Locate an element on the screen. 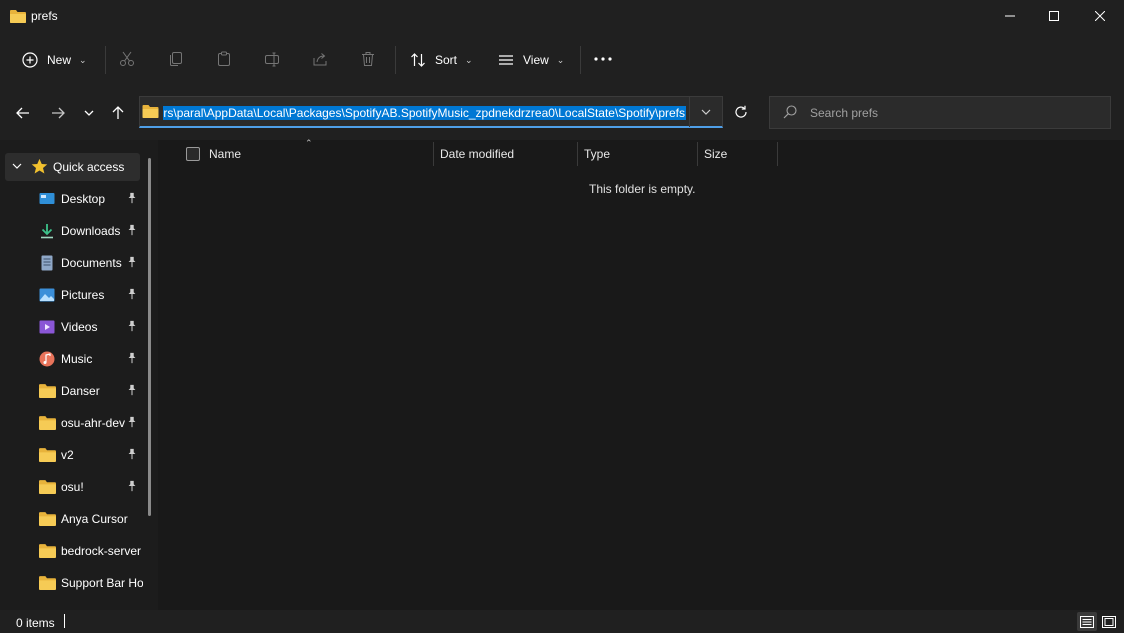 The image size is (1124, 633). plus-circle-icon is located at coordinates (30, 60).